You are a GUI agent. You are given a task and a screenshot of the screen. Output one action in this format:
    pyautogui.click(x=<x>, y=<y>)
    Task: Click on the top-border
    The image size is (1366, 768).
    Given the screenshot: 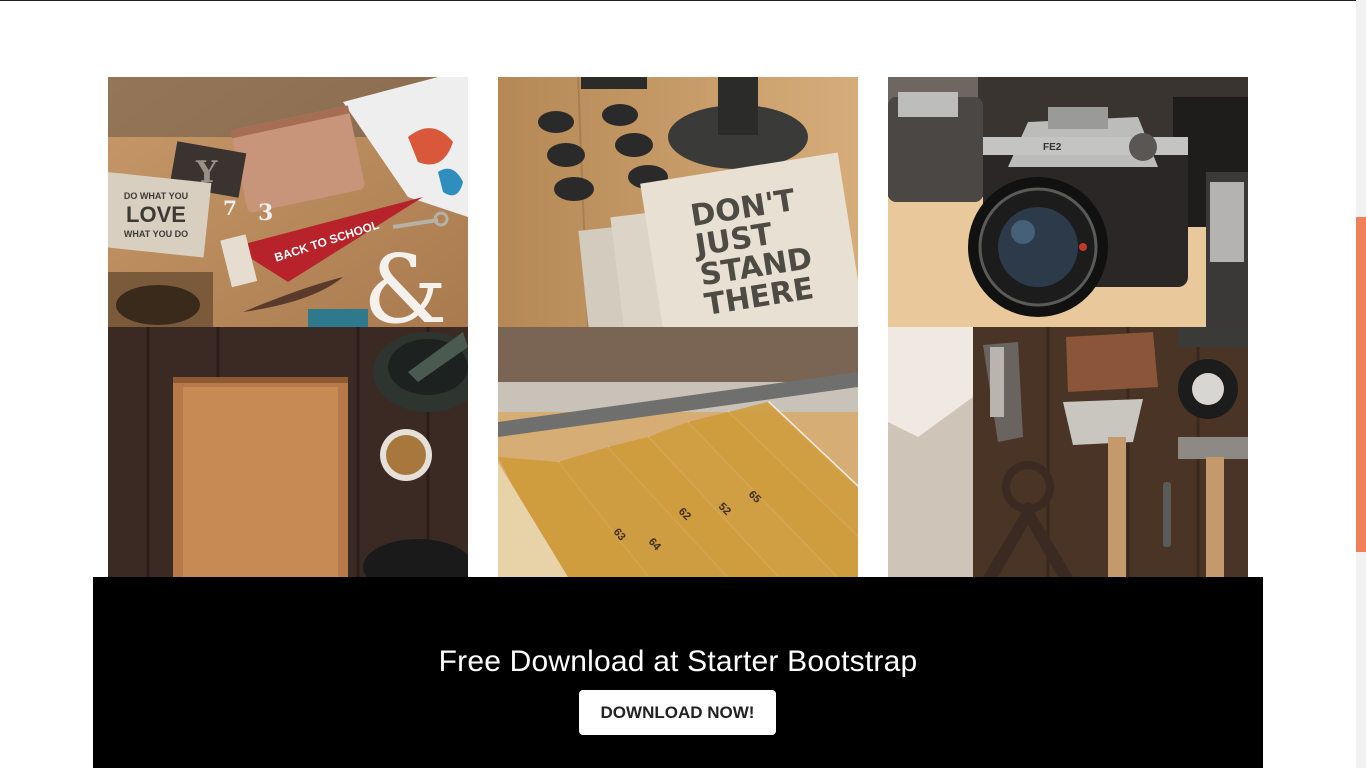 What is the action you would take?
    pyautogui.click(x=678, y=0)
    